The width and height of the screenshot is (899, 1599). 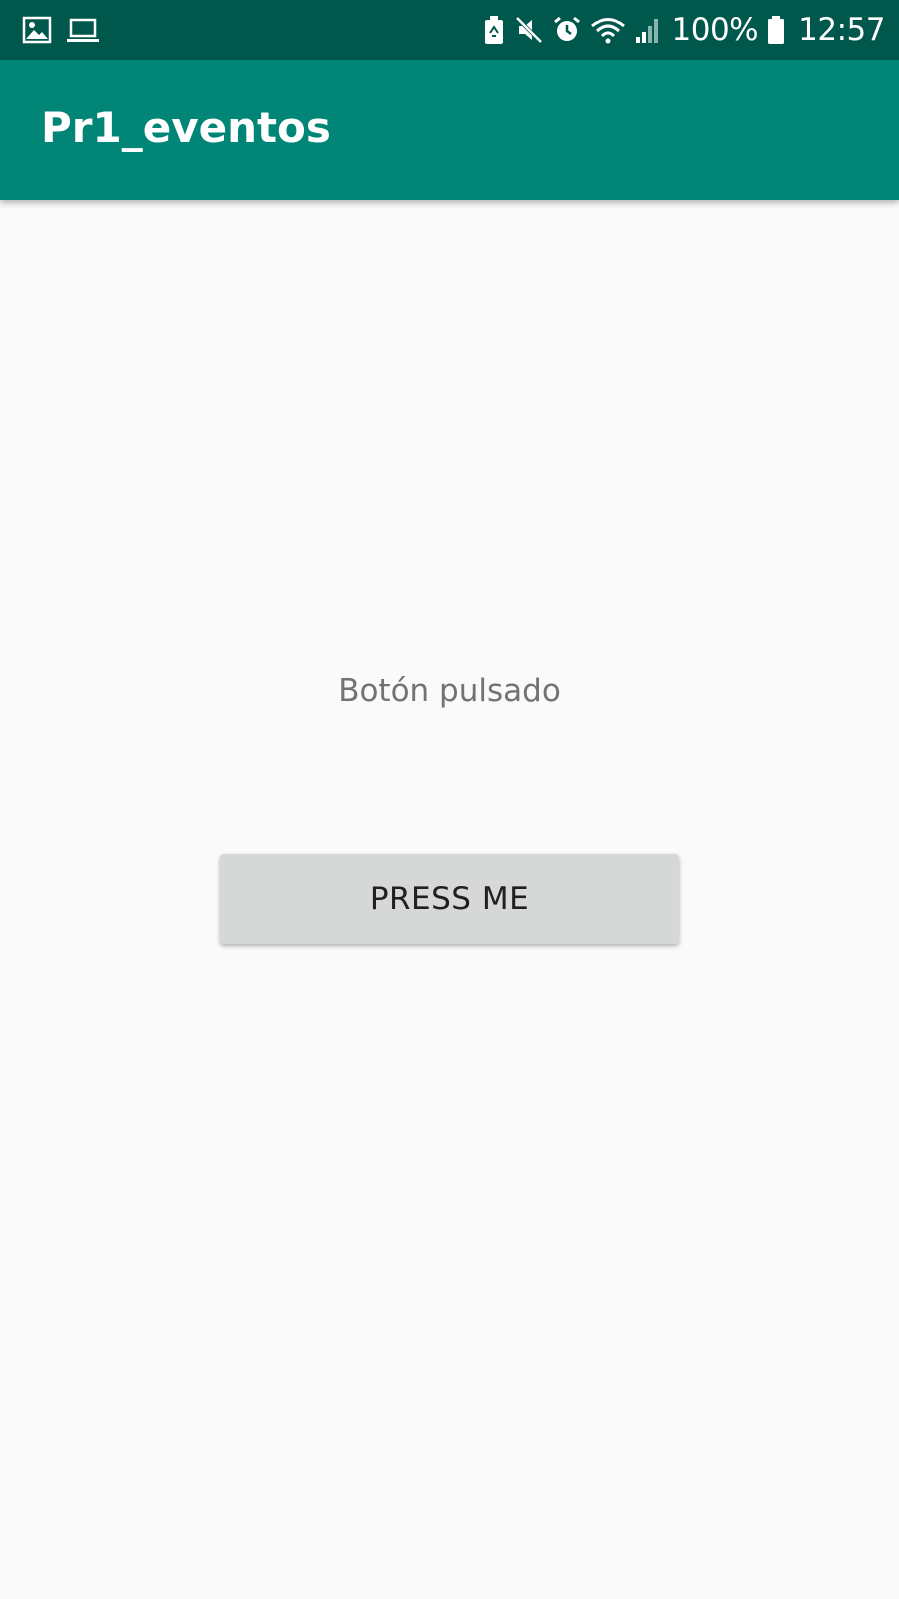 I want to click on battery-percentage: 100%, so click(x=715, y=30).